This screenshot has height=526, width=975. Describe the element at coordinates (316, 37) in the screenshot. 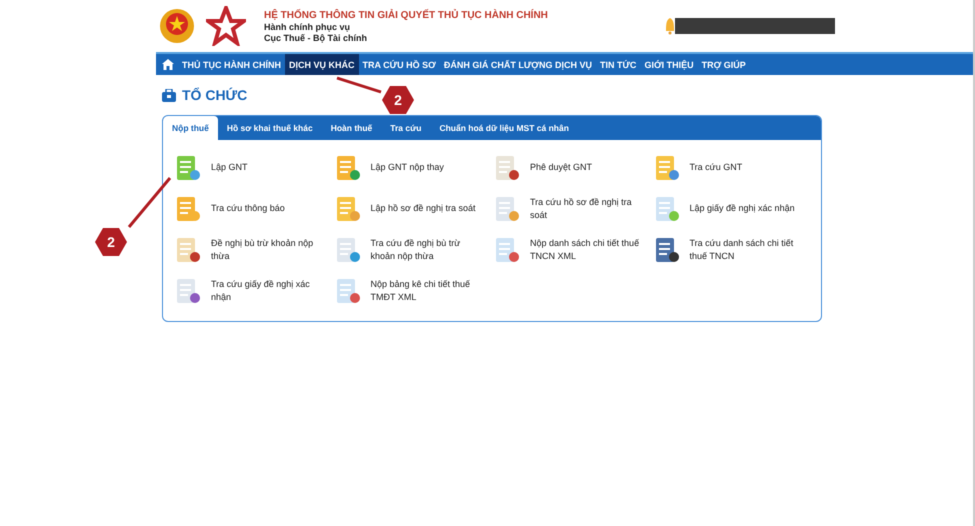

I see `agency-name: Cục Thuế - Bộ Tài chính` at that location.